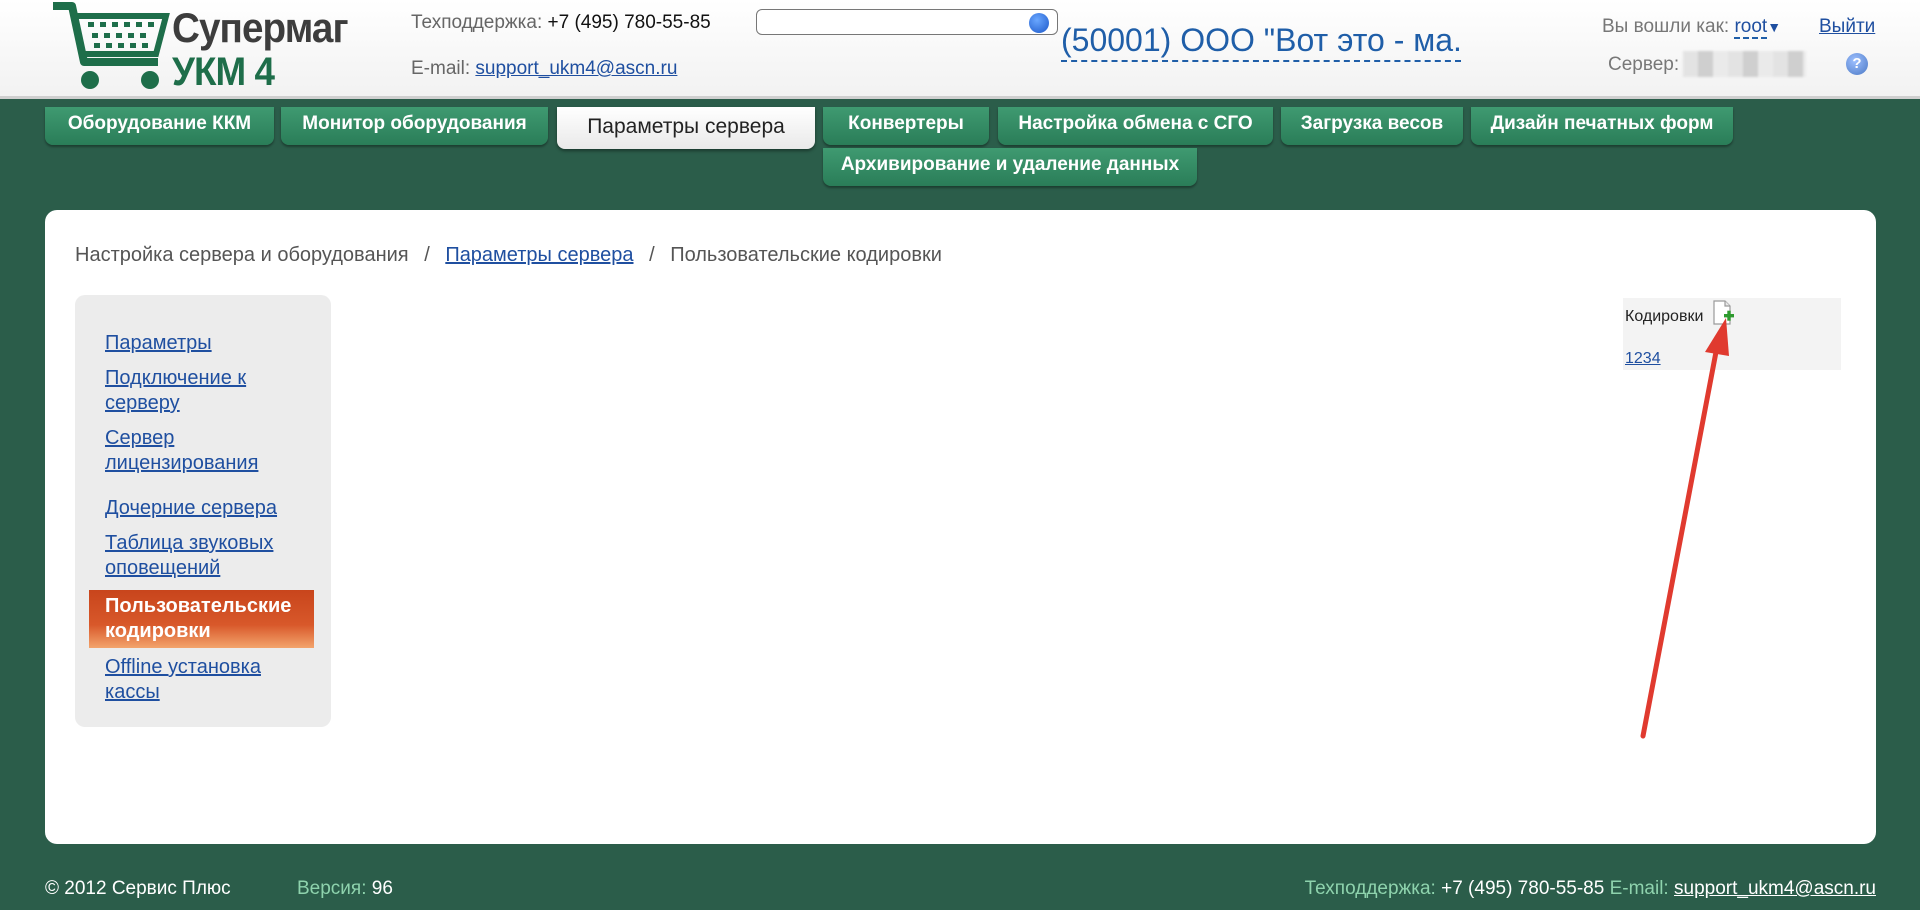 The width and height of the screenshot is (1920, 910). I want to click on logo-subtitle: УКМ 4, so click(223, 72).